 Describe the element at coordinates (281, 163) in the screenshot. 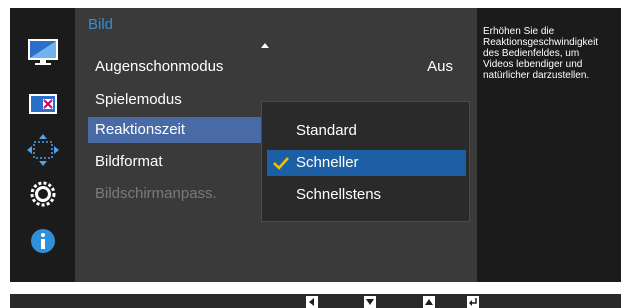

I see `checkmark-icon` at that location.